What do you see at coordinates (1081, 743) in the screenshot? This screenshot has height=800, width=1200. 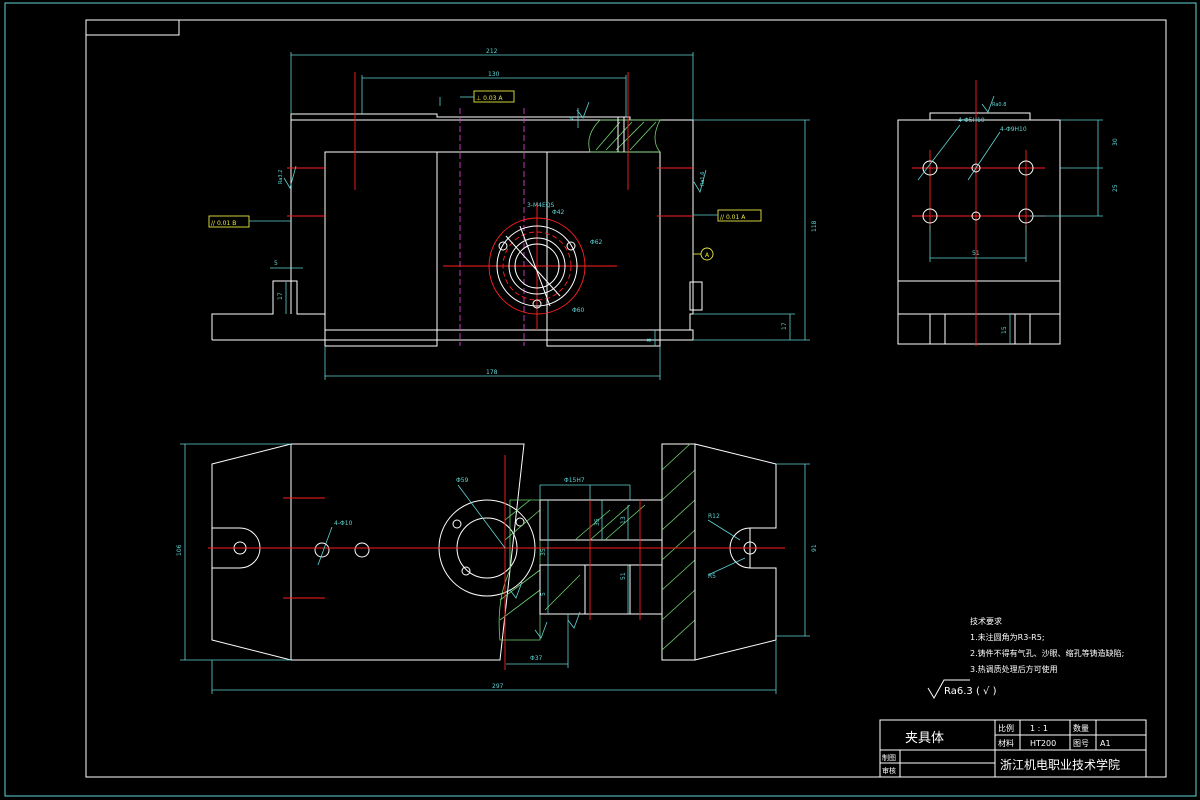 I see `drawing-no-label: 图号` at bounding box center [1081, 743].